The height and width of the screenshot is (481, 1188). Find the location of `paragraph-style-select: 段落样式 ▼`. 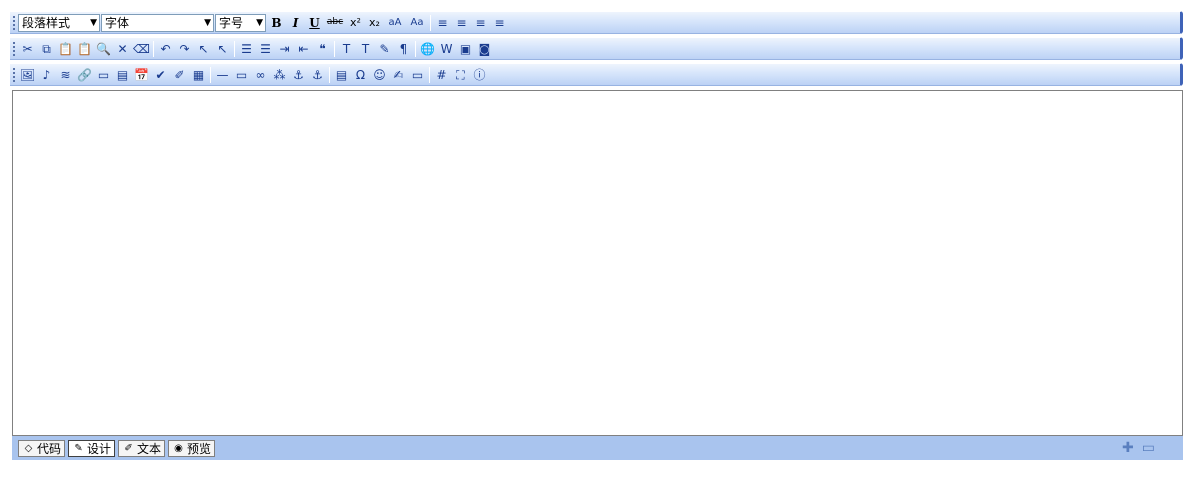

paragraph-style-select: 段落样式 ▼ is located at coordinates (59, 22).